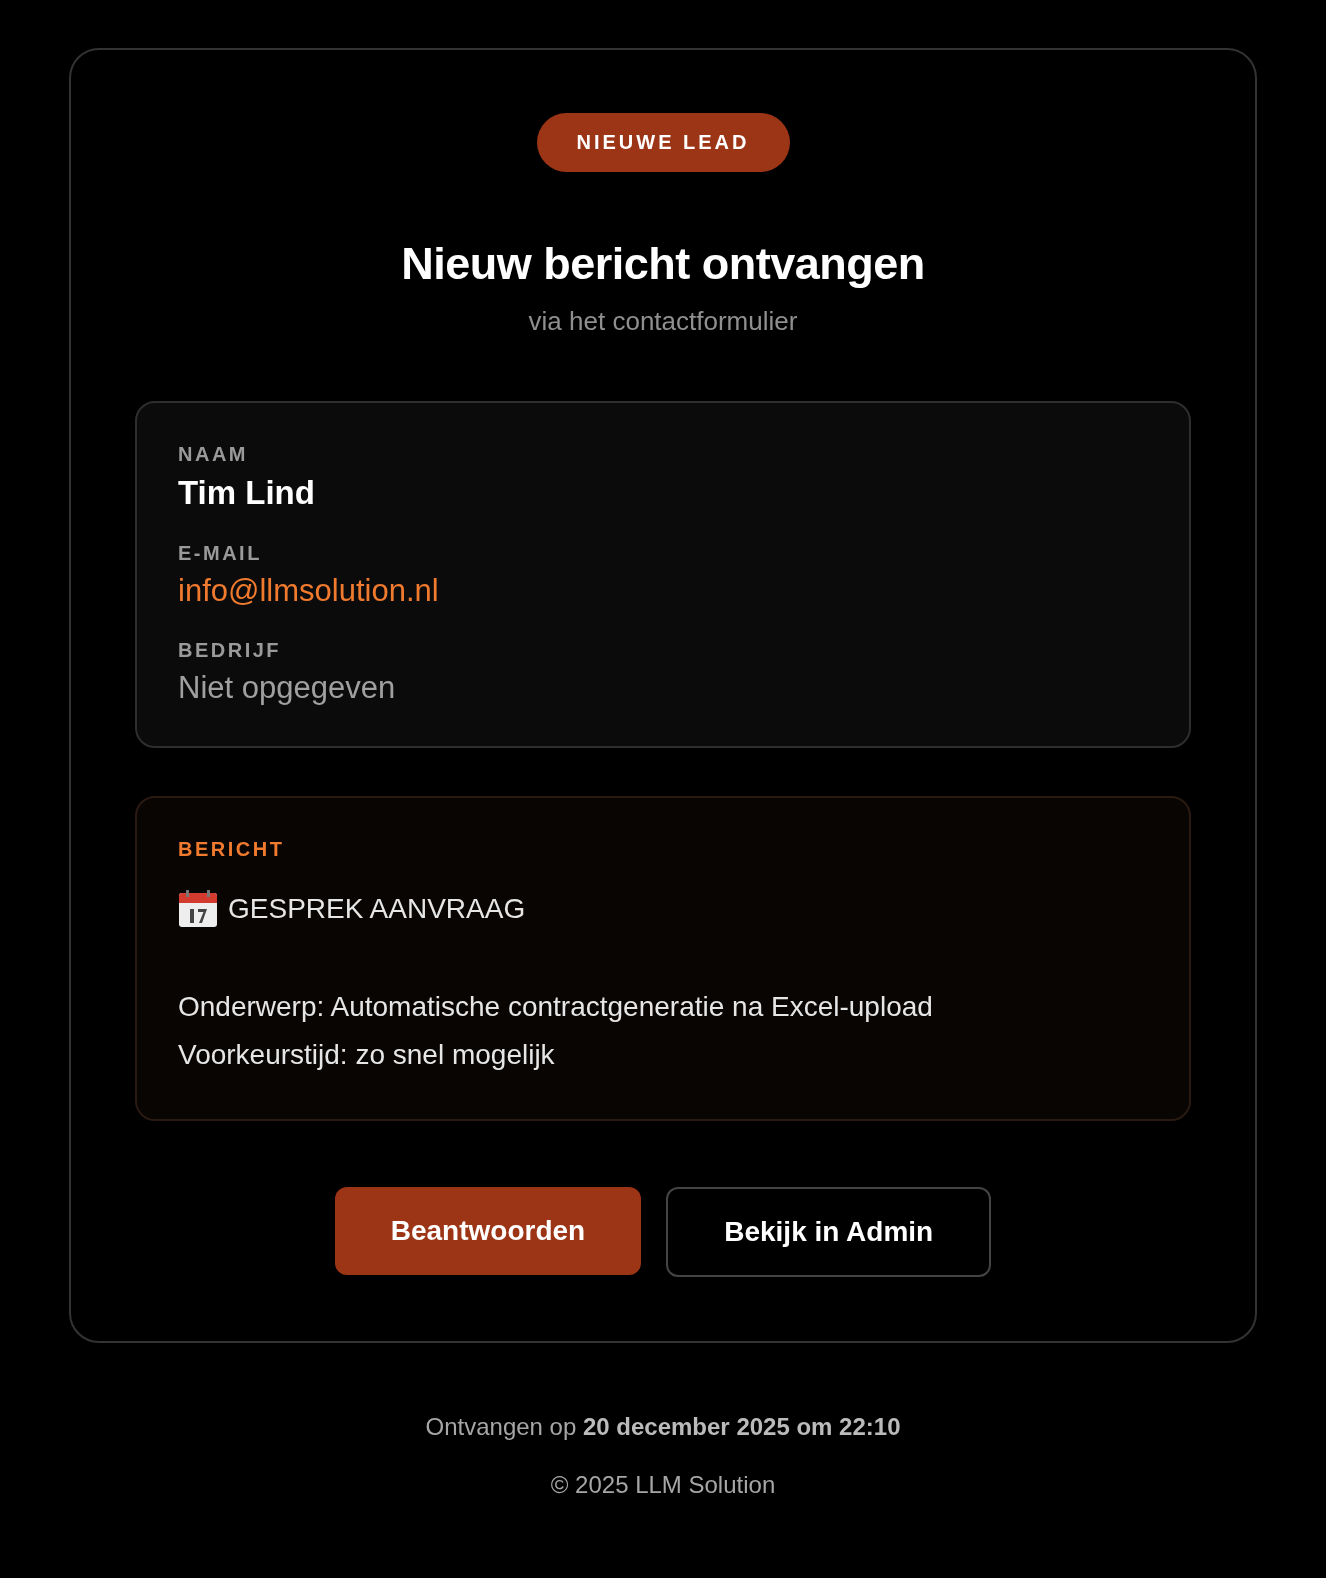 The image size is (1326, 1578). What do you see at coordinates (232, 849) in the screenshot?
I see `message-label: BERICHT` at bounding box center [232, 849].